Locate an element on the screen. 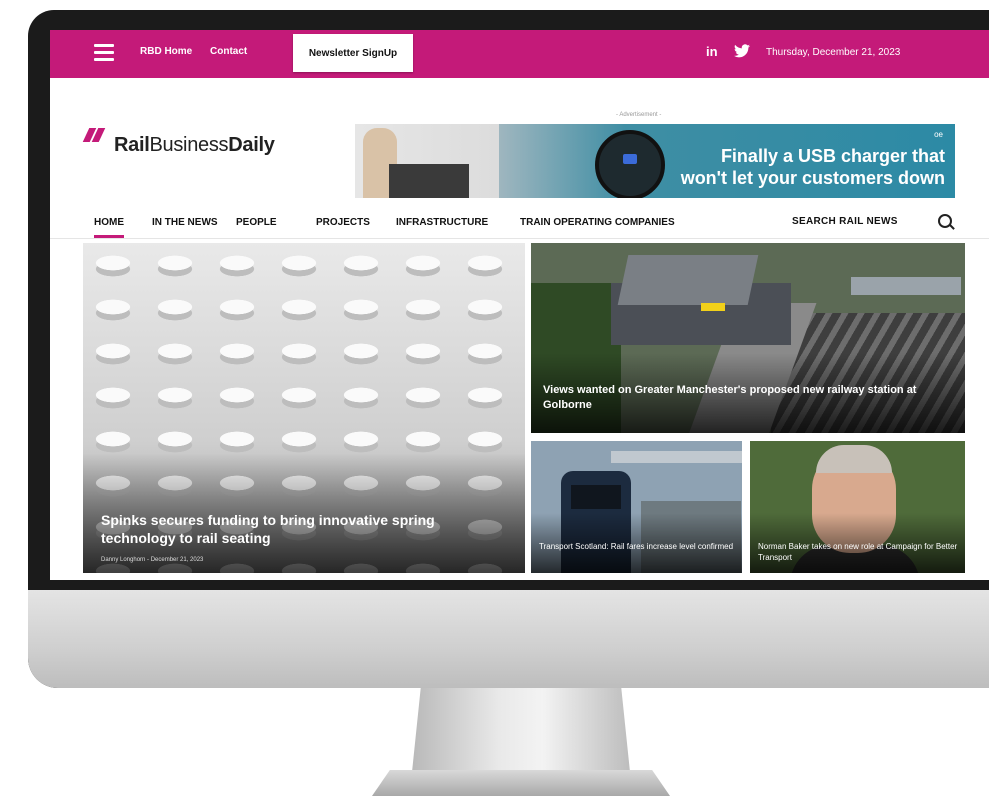  nav-home: HOME is located at coordinates (109, 227).